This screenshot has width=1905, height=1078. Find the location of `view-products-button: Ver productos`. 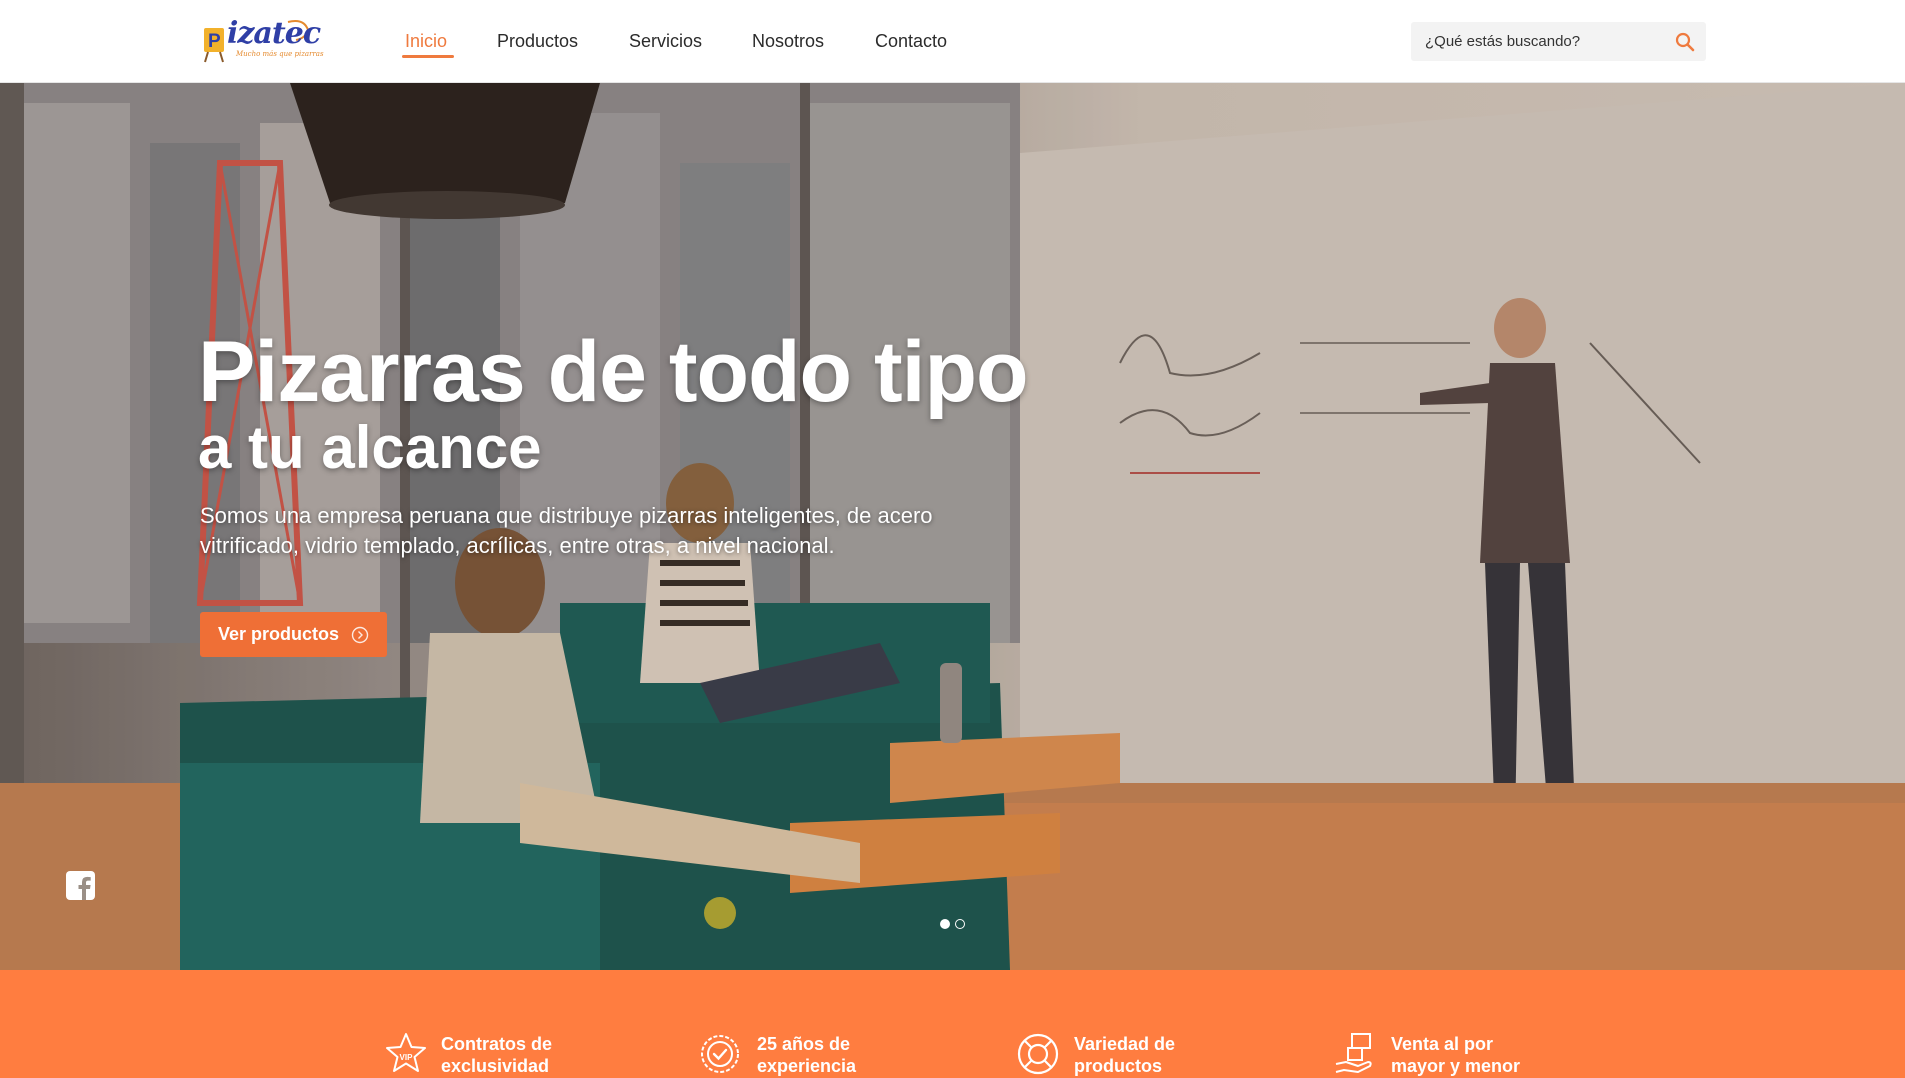

view-products-button: Ver productos is located at coordinates (293, 634).